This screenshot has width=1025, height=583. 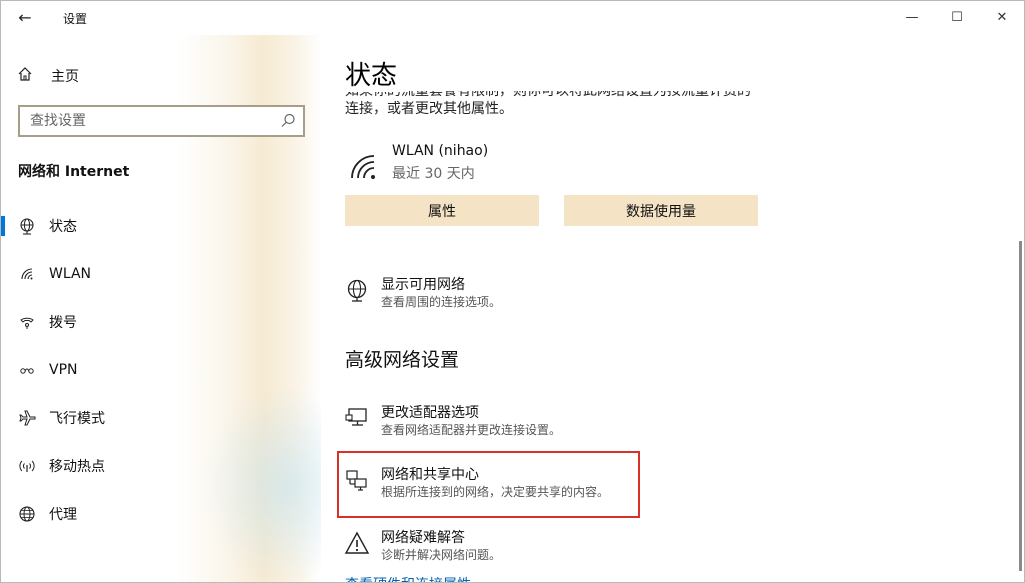 I want to click on sidebar-item-label: 移动热点, so click(x=77, y=467).